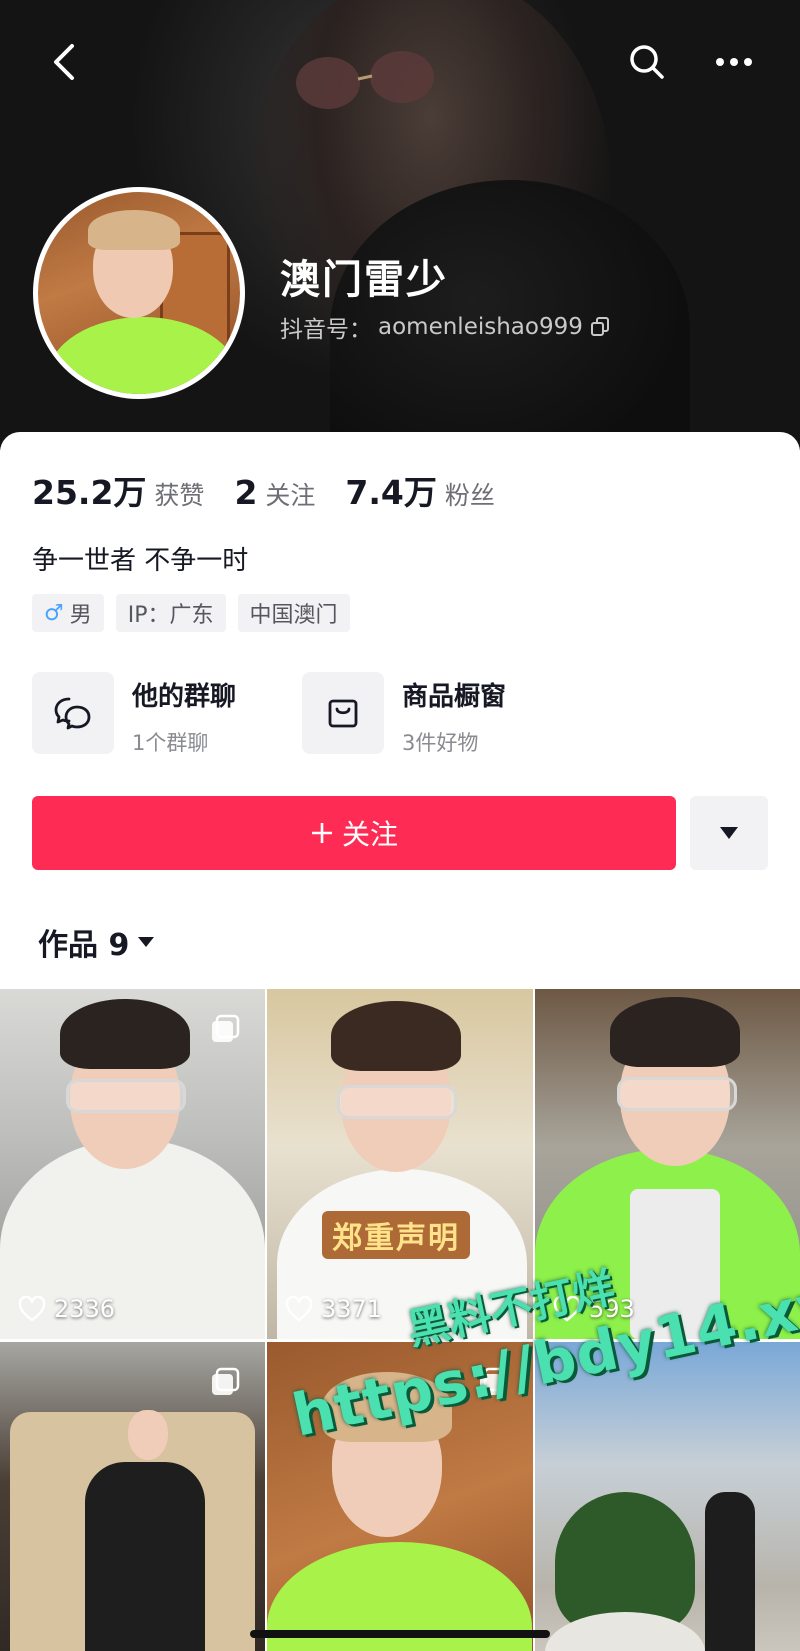  I want to click on tab-works: 作品 9, so click(96, 942).